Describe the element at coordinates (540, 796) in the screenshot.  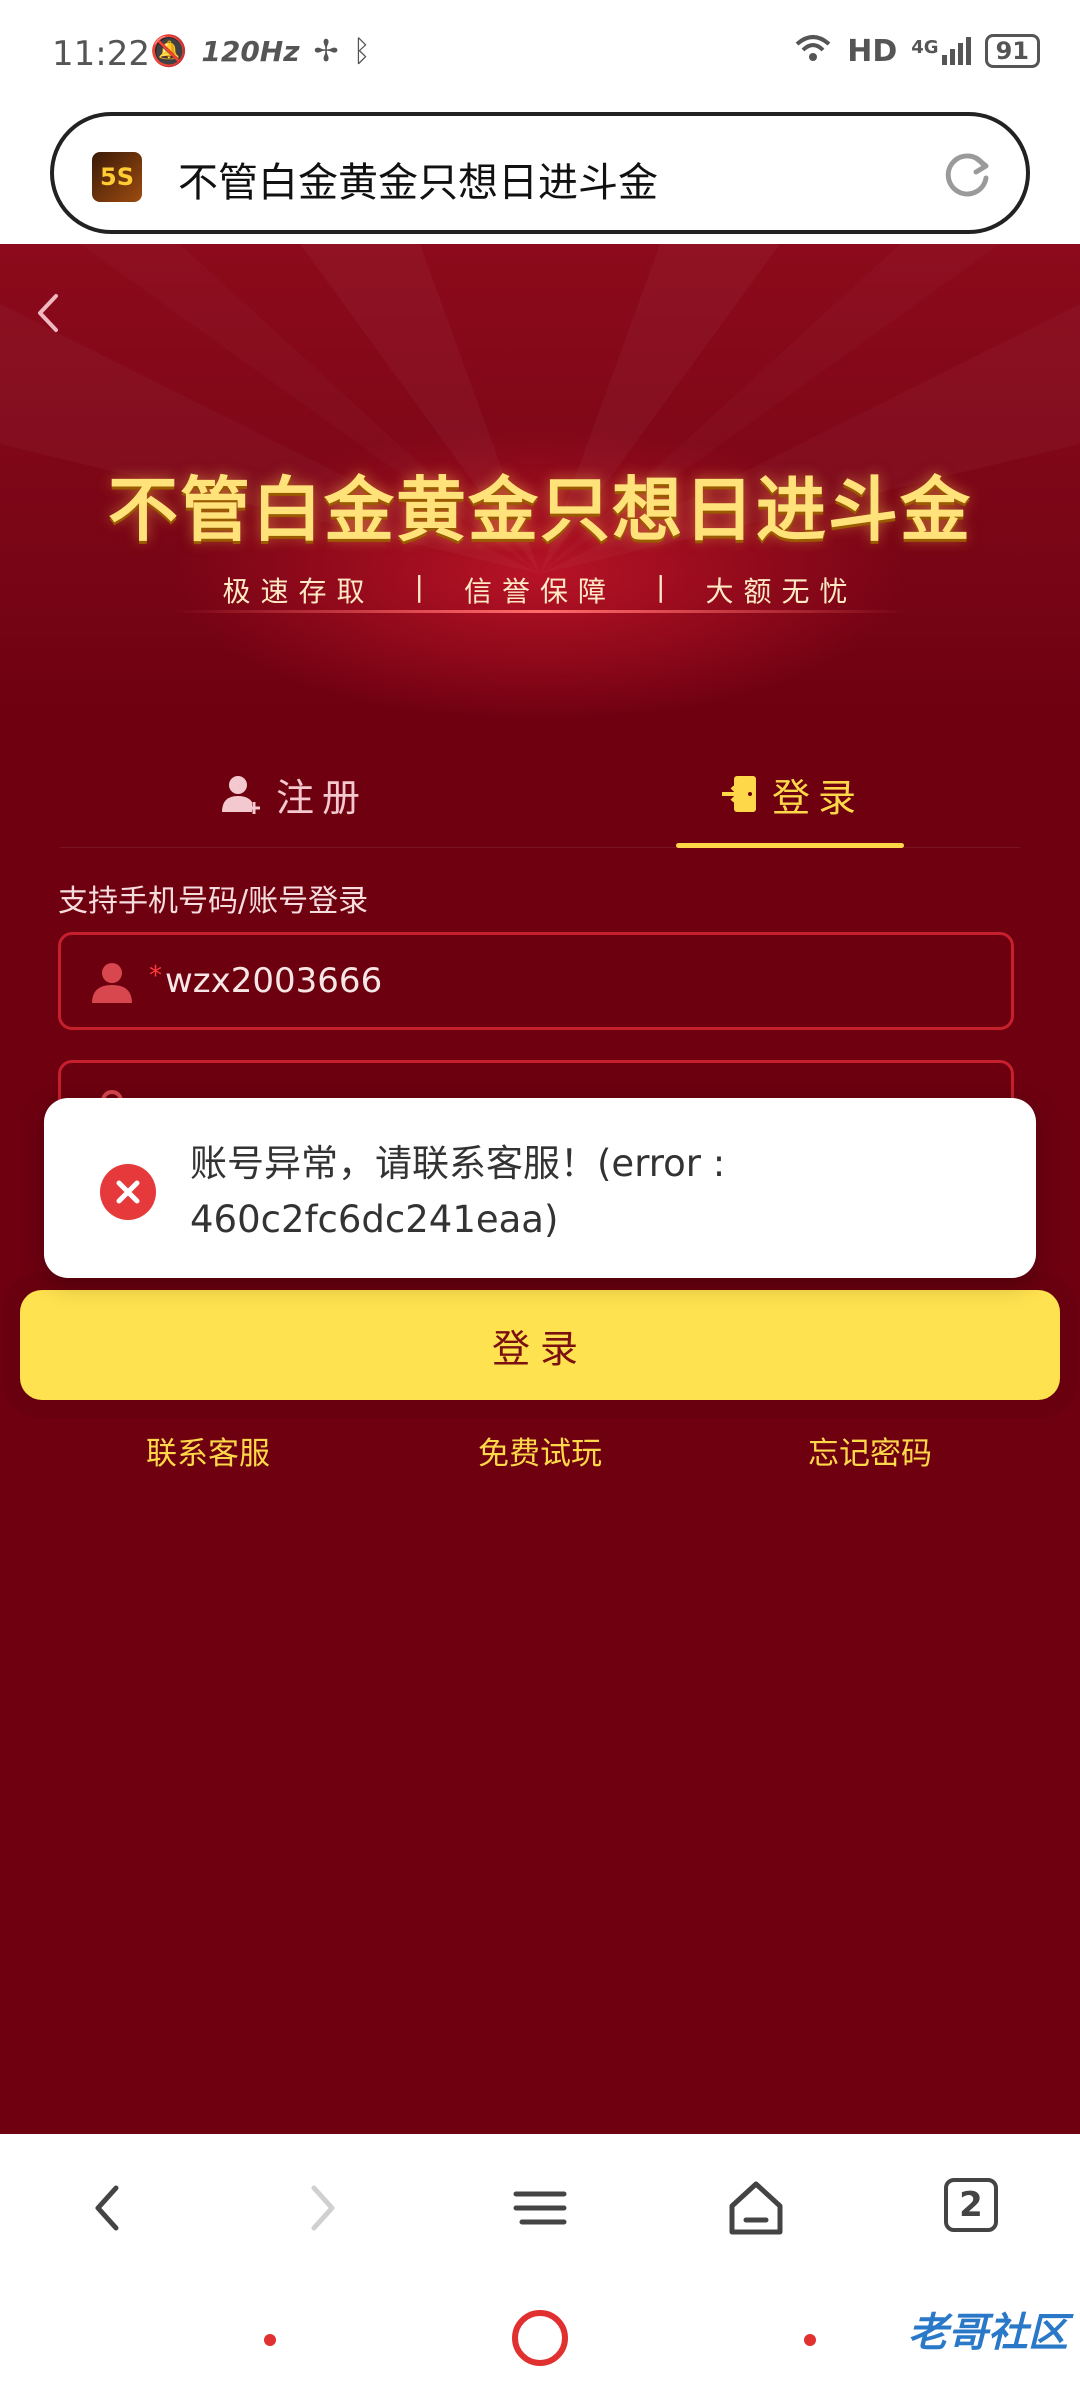
I see `auth-tabs: 注册 登录` at that location.